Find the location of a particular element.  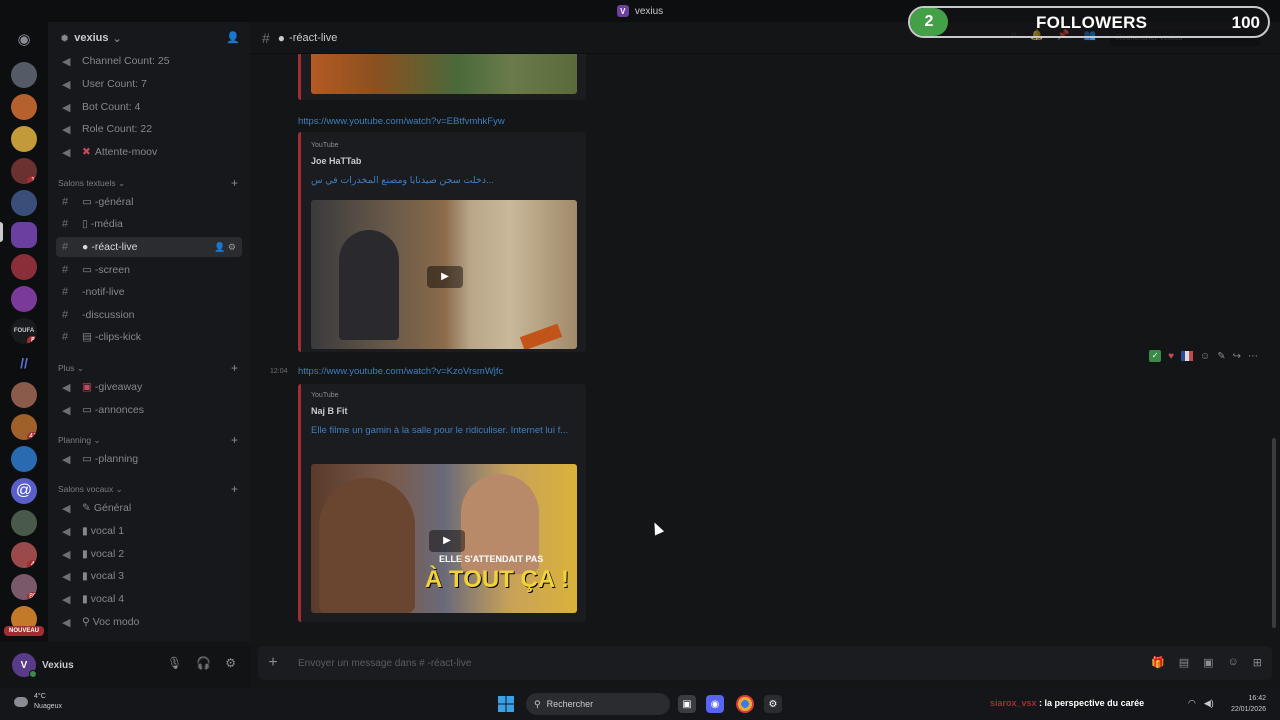

gift-icon: 🎁 is located at coordinates (1158, 662).